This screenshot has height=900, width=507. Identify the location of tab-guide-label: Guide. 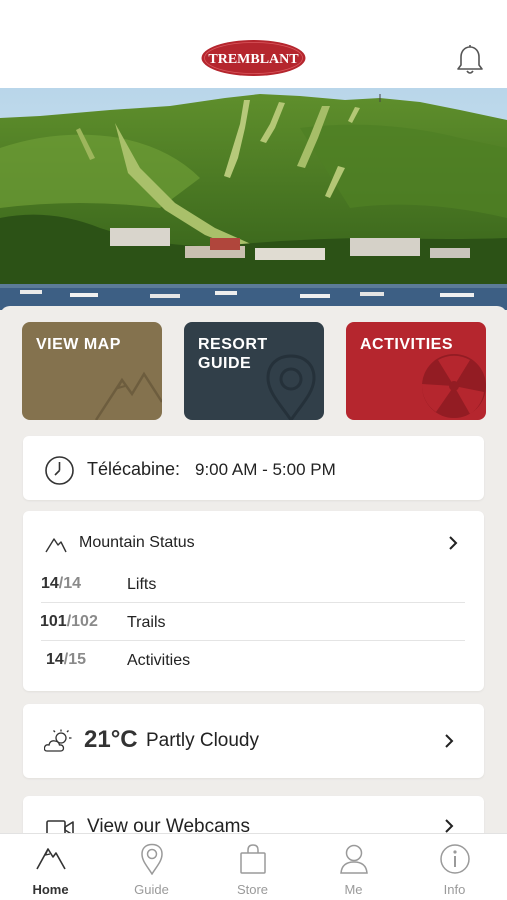
(151, 889).